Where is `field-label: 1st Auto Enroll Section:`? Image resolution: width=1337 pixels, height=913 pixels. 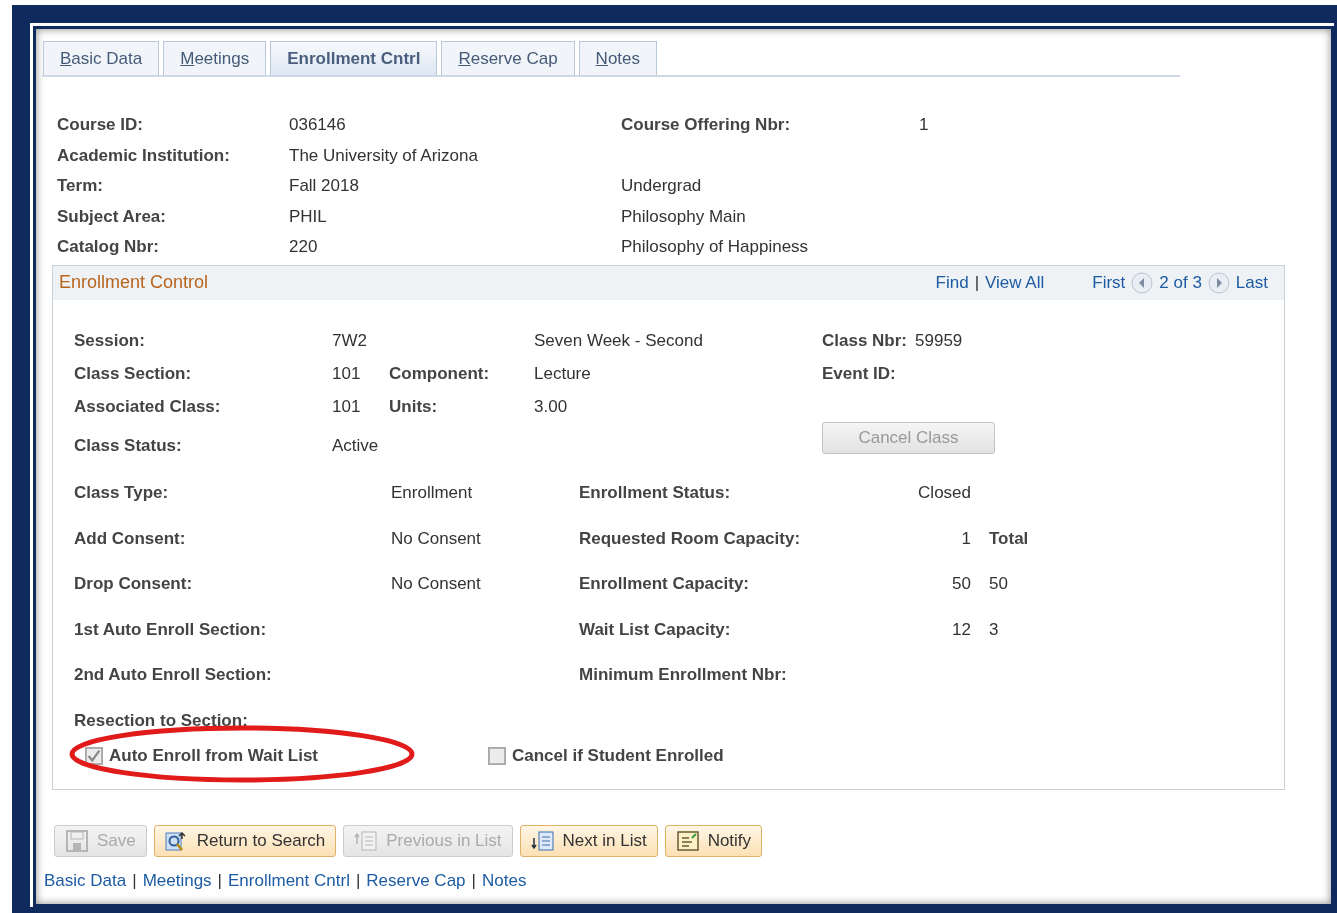 field-label: 1st Auto Enroll Section: is located at coordinates (171, 629).